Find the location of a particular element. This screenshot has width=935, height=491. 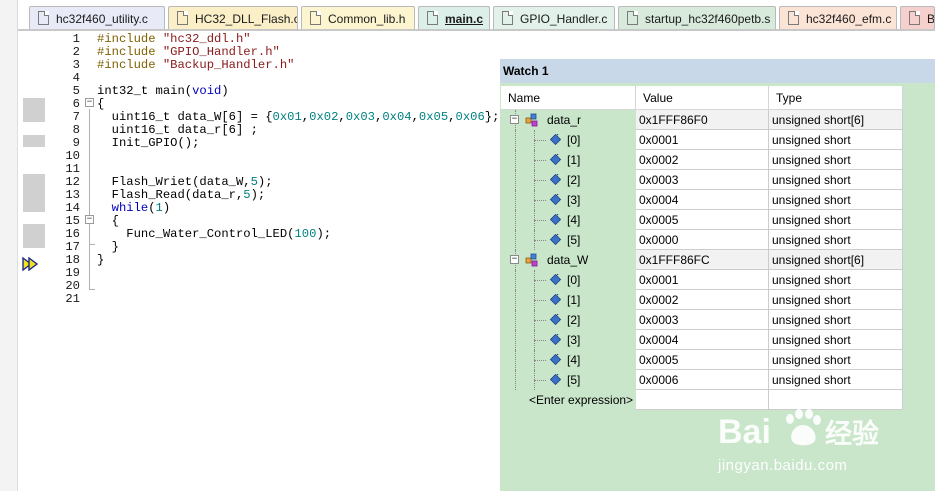

code-token: }; is located at coordinates (492, 117).